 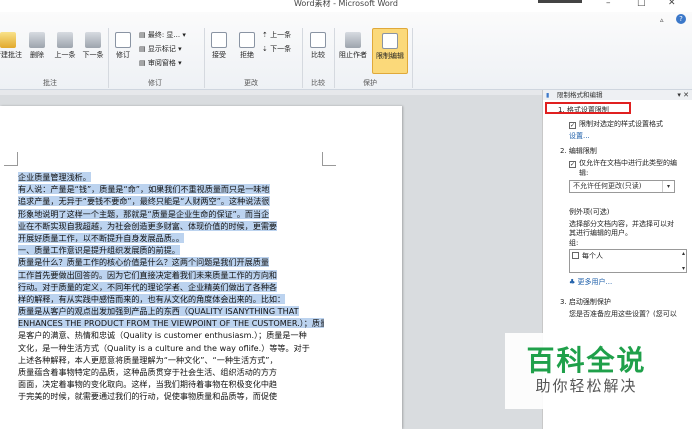 What do you see at coordinates (171, 360) in the screenshot?
I see `document-line: 上述各种解释，本人更愿意将质量理解为“一种文化”、“一种生活方式”，` at bounding box center [171, 360].